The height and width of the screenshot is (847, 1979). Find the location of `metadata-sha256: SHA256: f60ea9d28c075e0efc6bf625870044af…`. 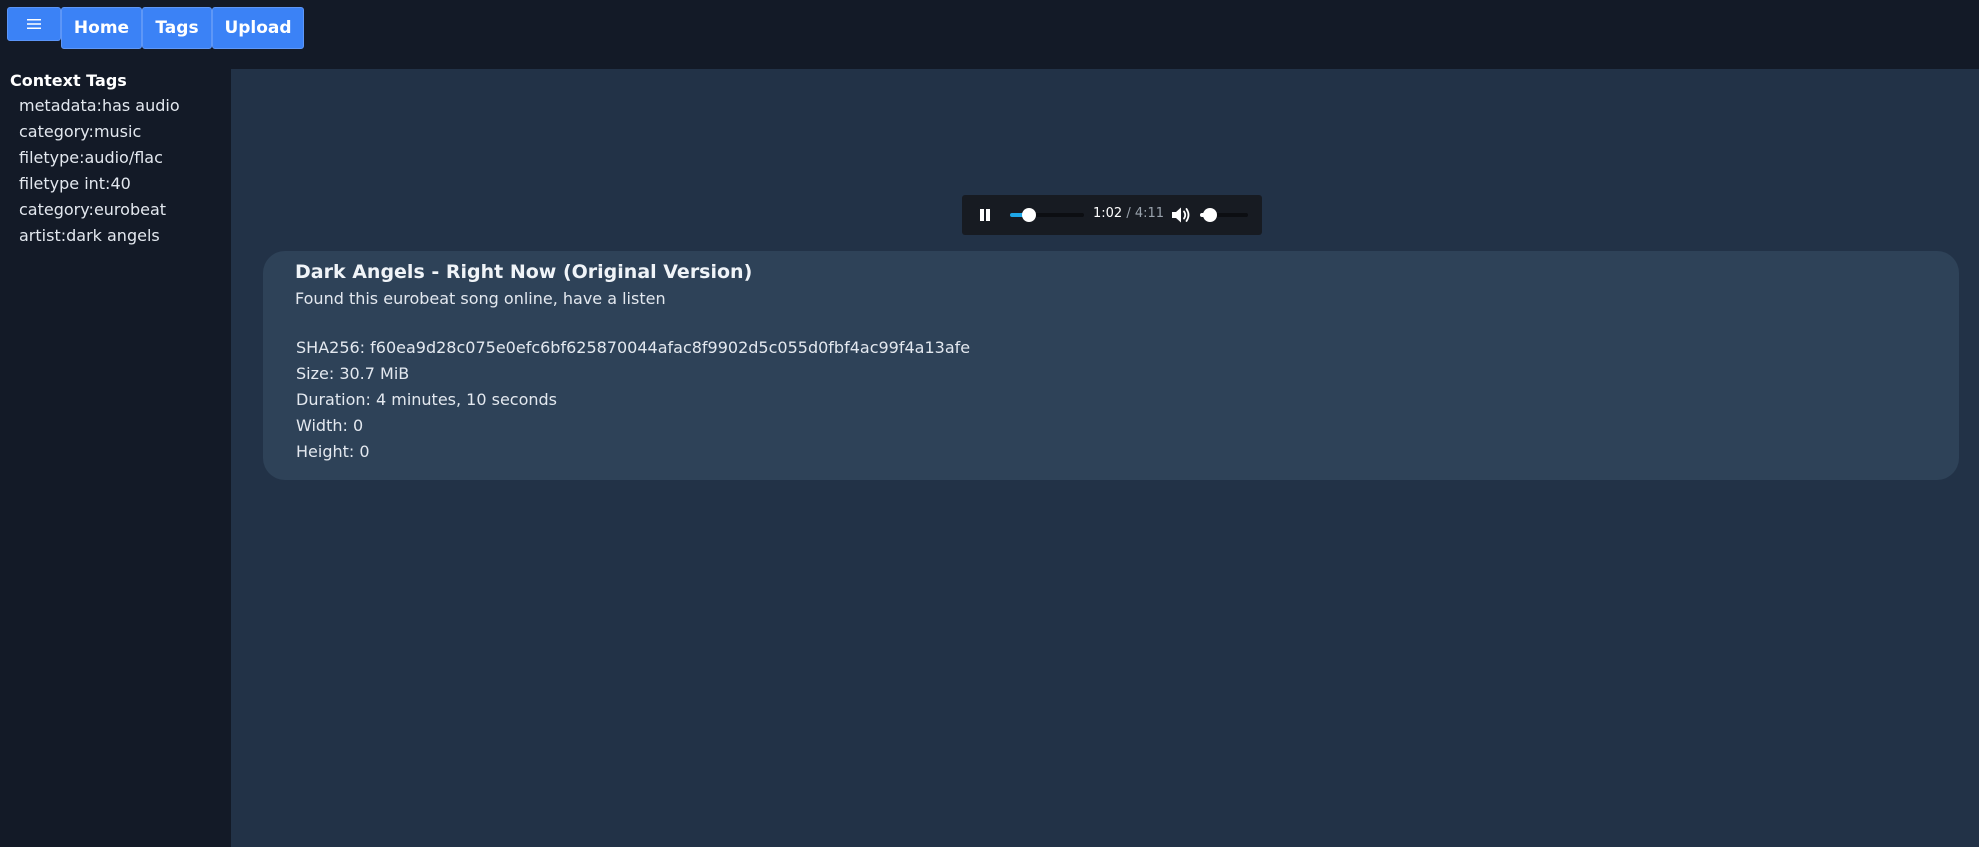

metadata-sha256: SHA256: f60ea9d28c075e0efc6bf625870044af… is located at coordinates (633, 347).